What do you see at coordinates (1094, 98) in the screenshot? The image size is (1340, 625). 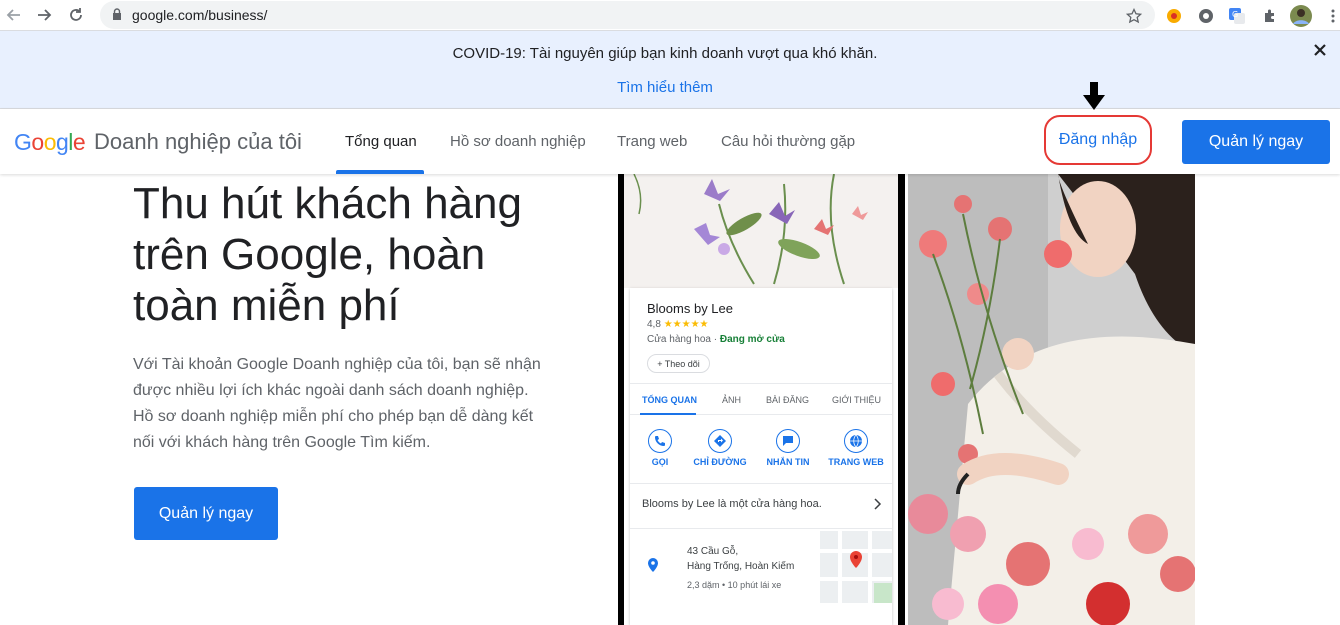 I see `arrow-down-icon` at bounding box center [1094, 98].